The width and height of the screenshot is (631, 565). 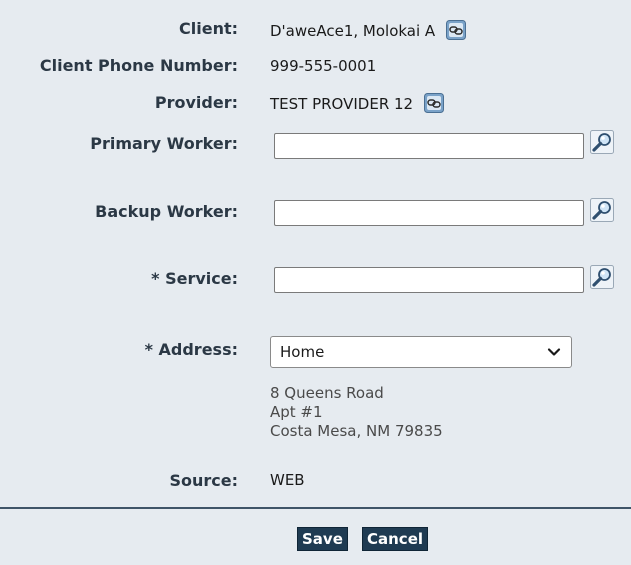 What do you see at coordinates (342, 104) in the screenshot?
I see `provider-value: TEST PROVIDER 12` at bounding box center [342, 104].